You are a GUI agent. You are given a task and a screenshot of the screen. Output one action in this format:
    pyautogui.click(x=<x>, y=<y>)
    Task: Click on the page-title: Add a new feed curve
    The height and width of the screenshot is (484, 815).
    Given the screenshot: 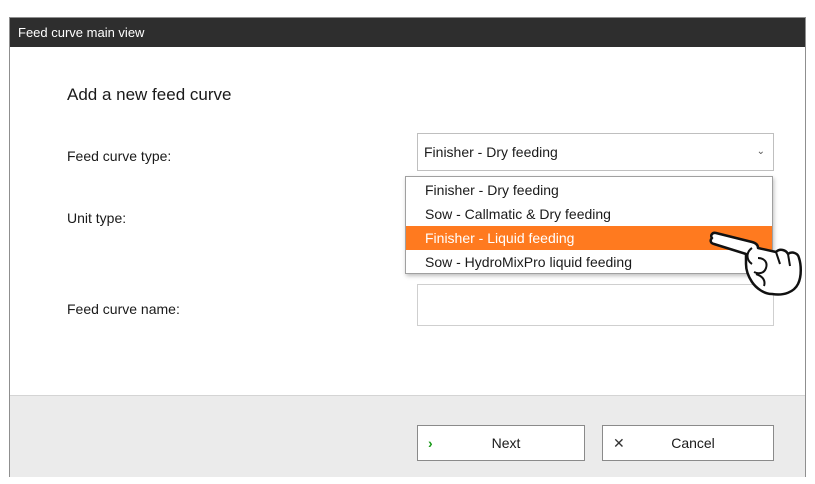 What is the action you would take?
    pyautogui.click(x=149, y=94)
    